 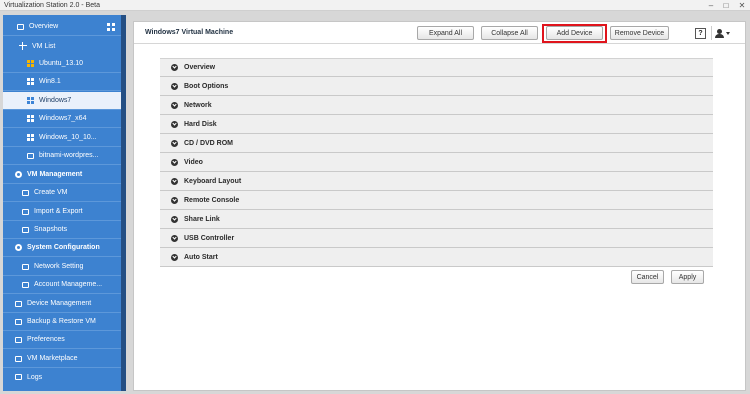 What do you see at coordinates (62, 193) in the screenshot?
I see `sidebar-item-create-vm: Create VM` at bounding box center [62, 193].